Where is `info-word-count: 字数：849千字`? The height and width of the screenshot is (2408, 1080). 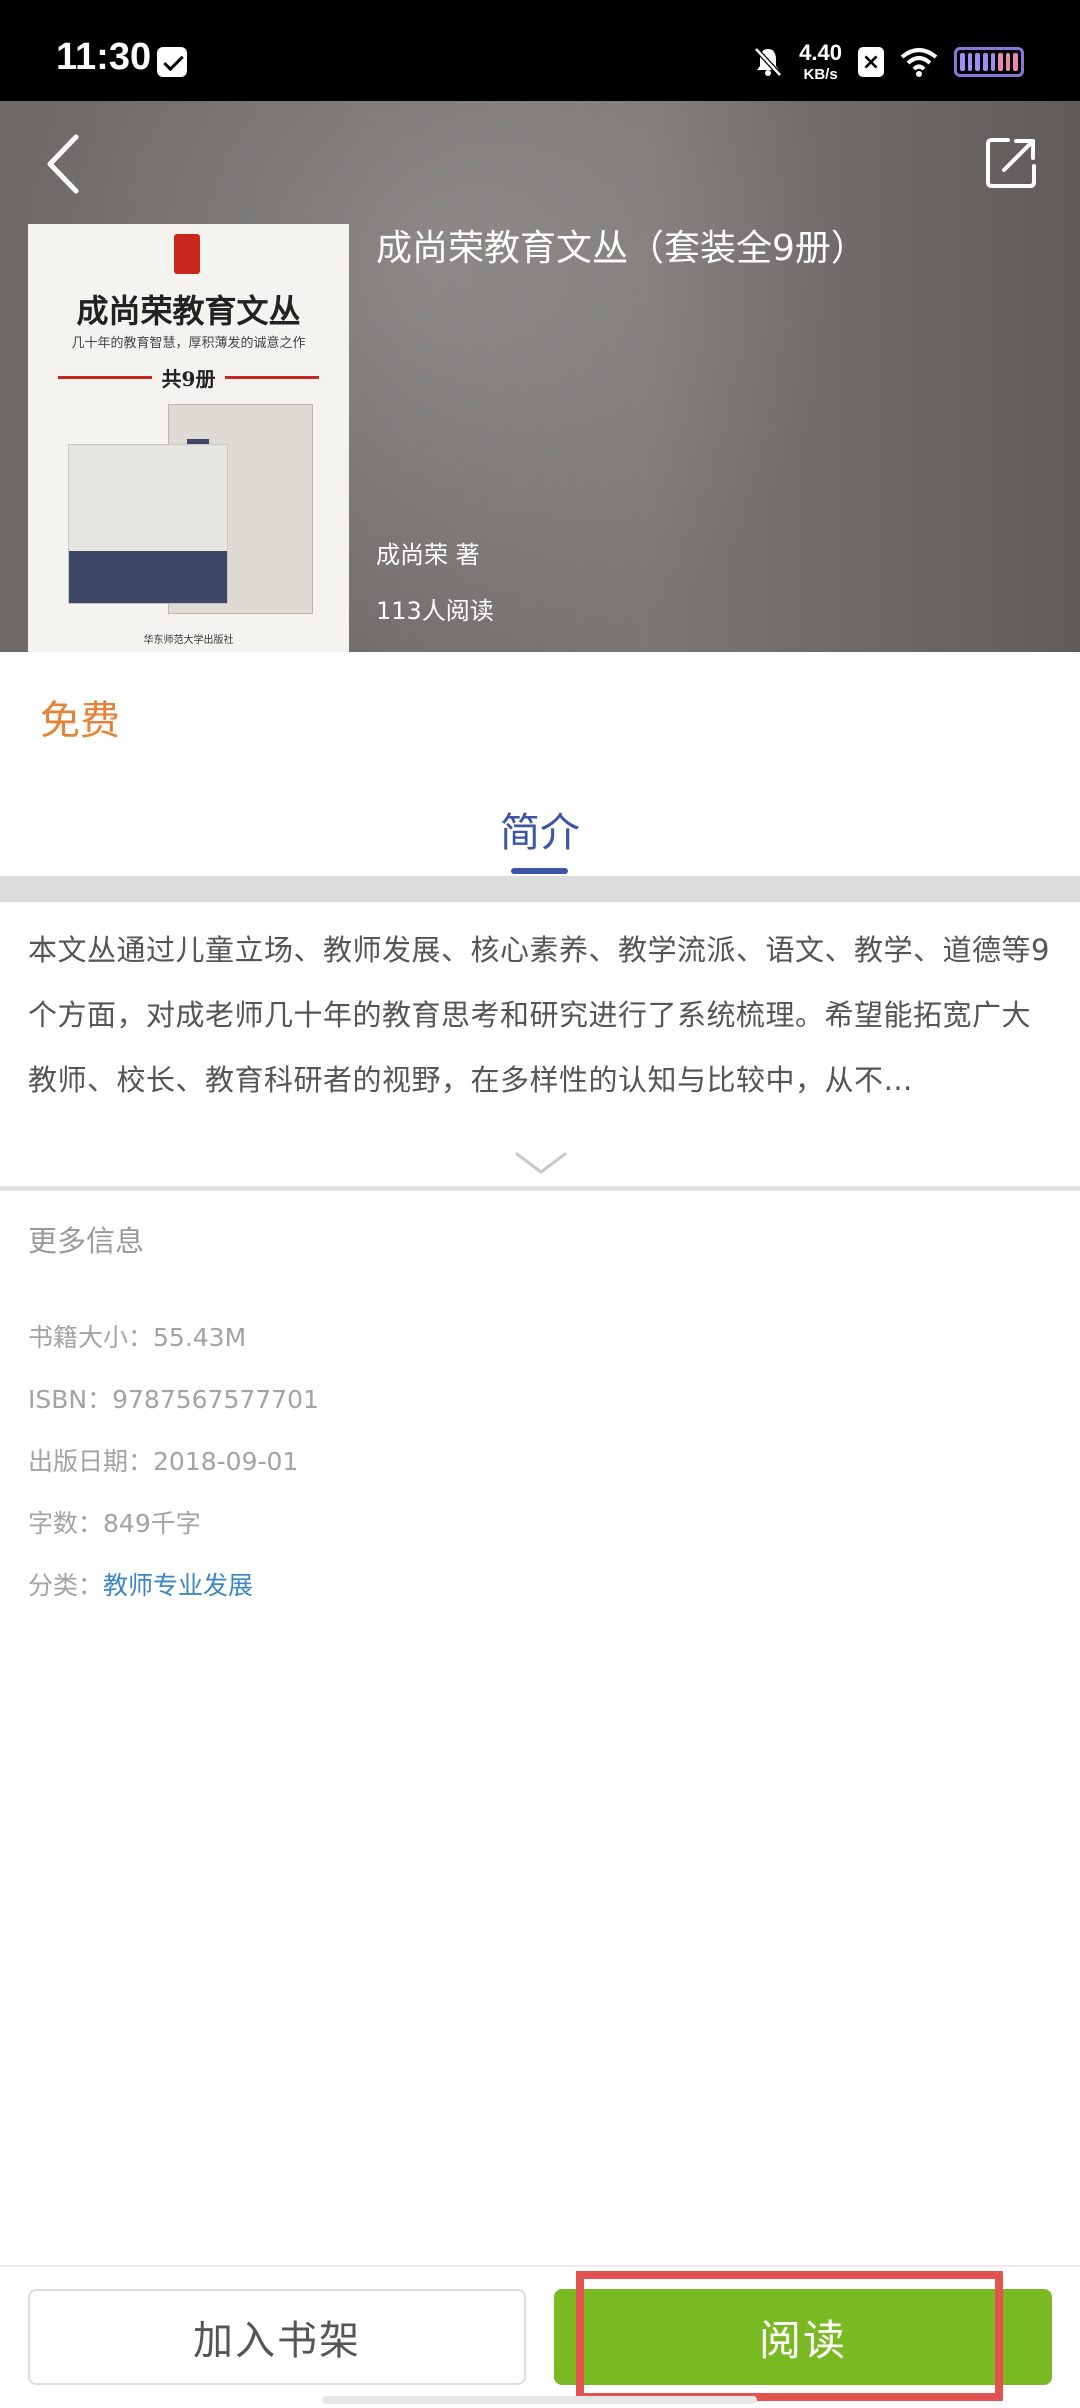 info-word-count: 字数：849千字 is located at coordinates (114, 1522).